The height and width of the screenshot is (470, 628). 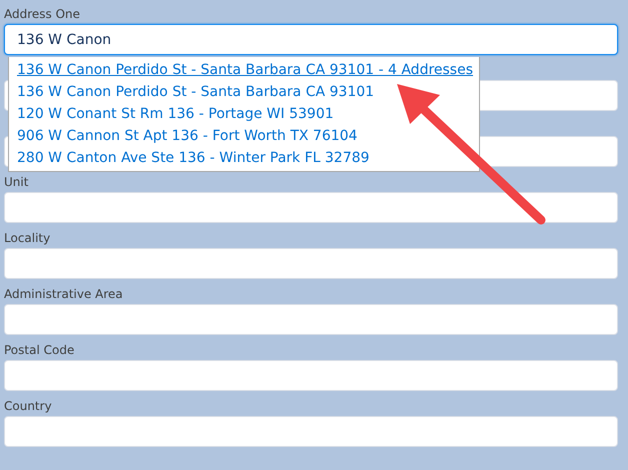 What do you see at coordinates (39, 350) in the screenshot?
I see `field-label: Postal Code` at bounding box center [39, 350].